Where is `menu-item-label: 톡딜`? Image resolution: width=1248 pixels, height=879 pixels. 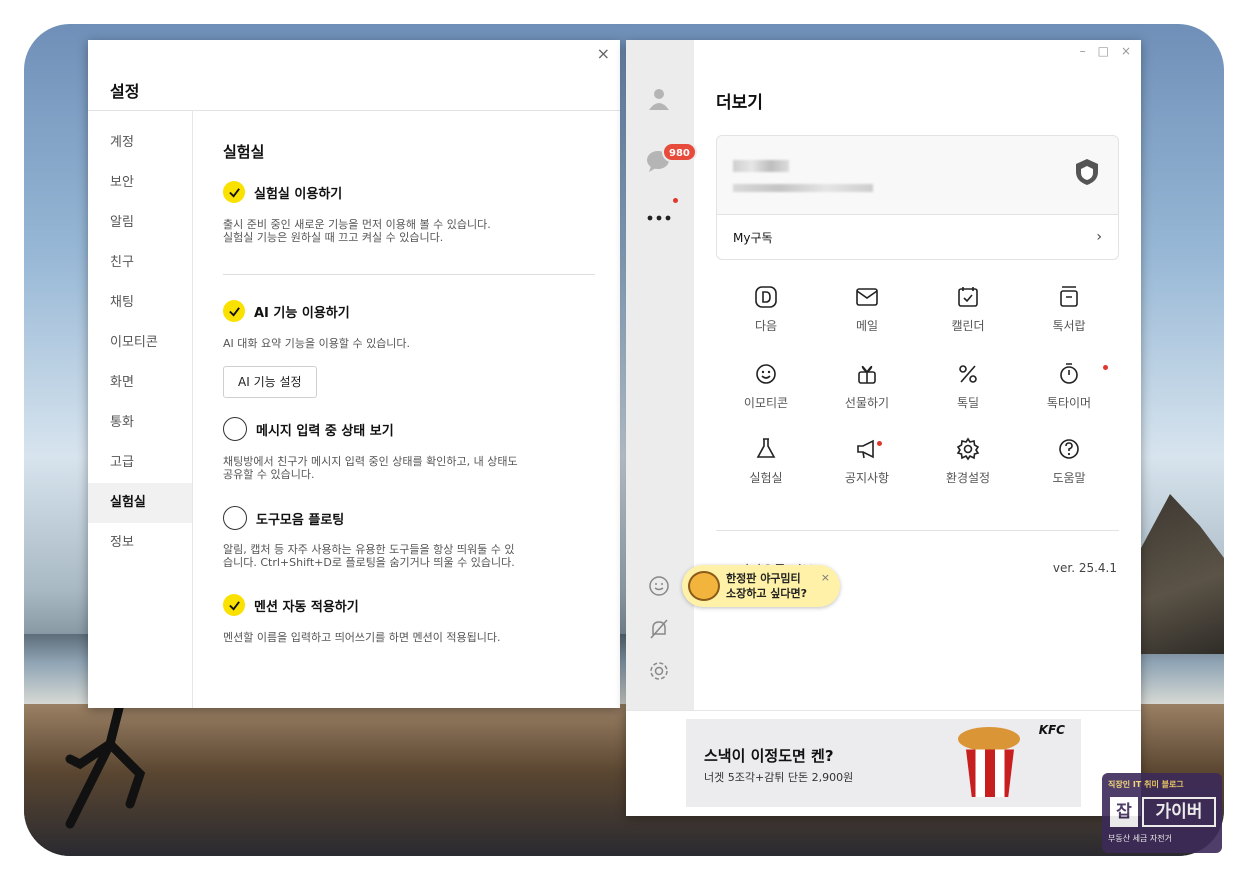
menu-item-label: 톡딜 is located at coordinates (968, 403).